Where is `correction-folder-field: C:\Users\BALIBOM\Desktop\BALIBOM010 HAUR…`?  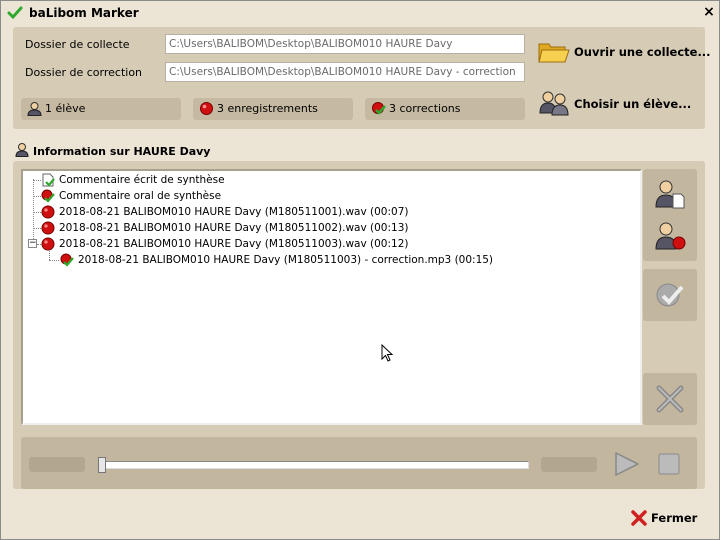
correction-folder-field: C:\Users\BALIBOM\Desktop\BALIBOM010 HAUR… is located at coordinates (345, 72).